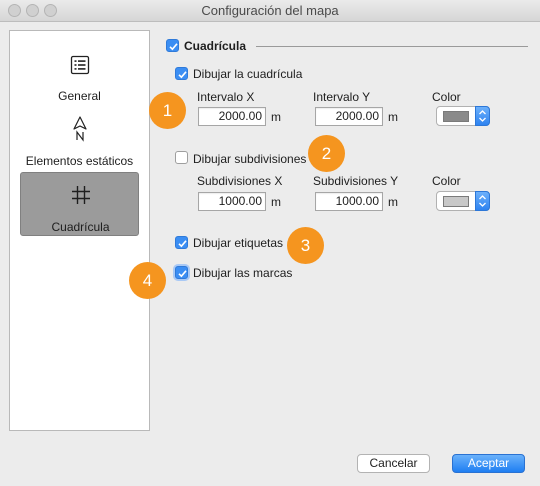 This screenshot has height=486, width=540. What do you see at coordinates (79, 96) in the screenshot?
I see `sidebar-item-label: General` at bounding box center [79, 96].